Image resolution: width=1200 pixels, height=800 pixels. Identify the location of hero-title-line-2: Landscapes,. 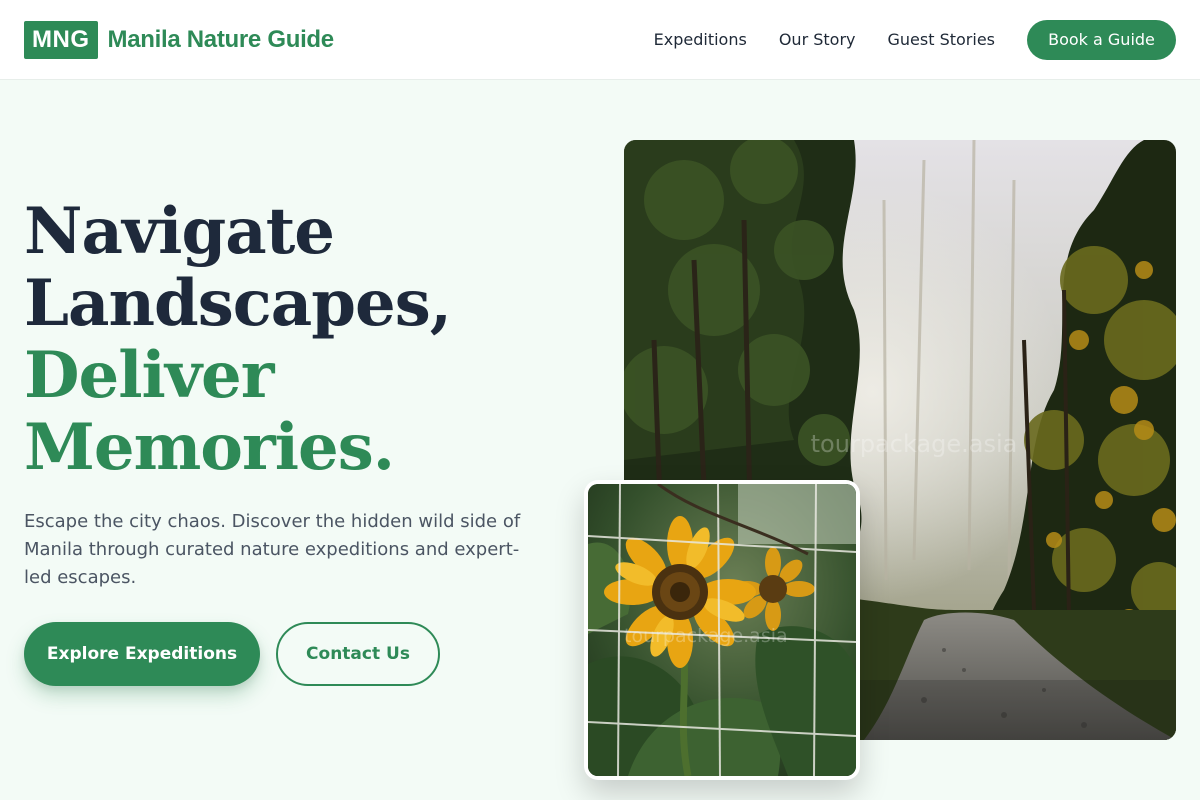
(238, 303).